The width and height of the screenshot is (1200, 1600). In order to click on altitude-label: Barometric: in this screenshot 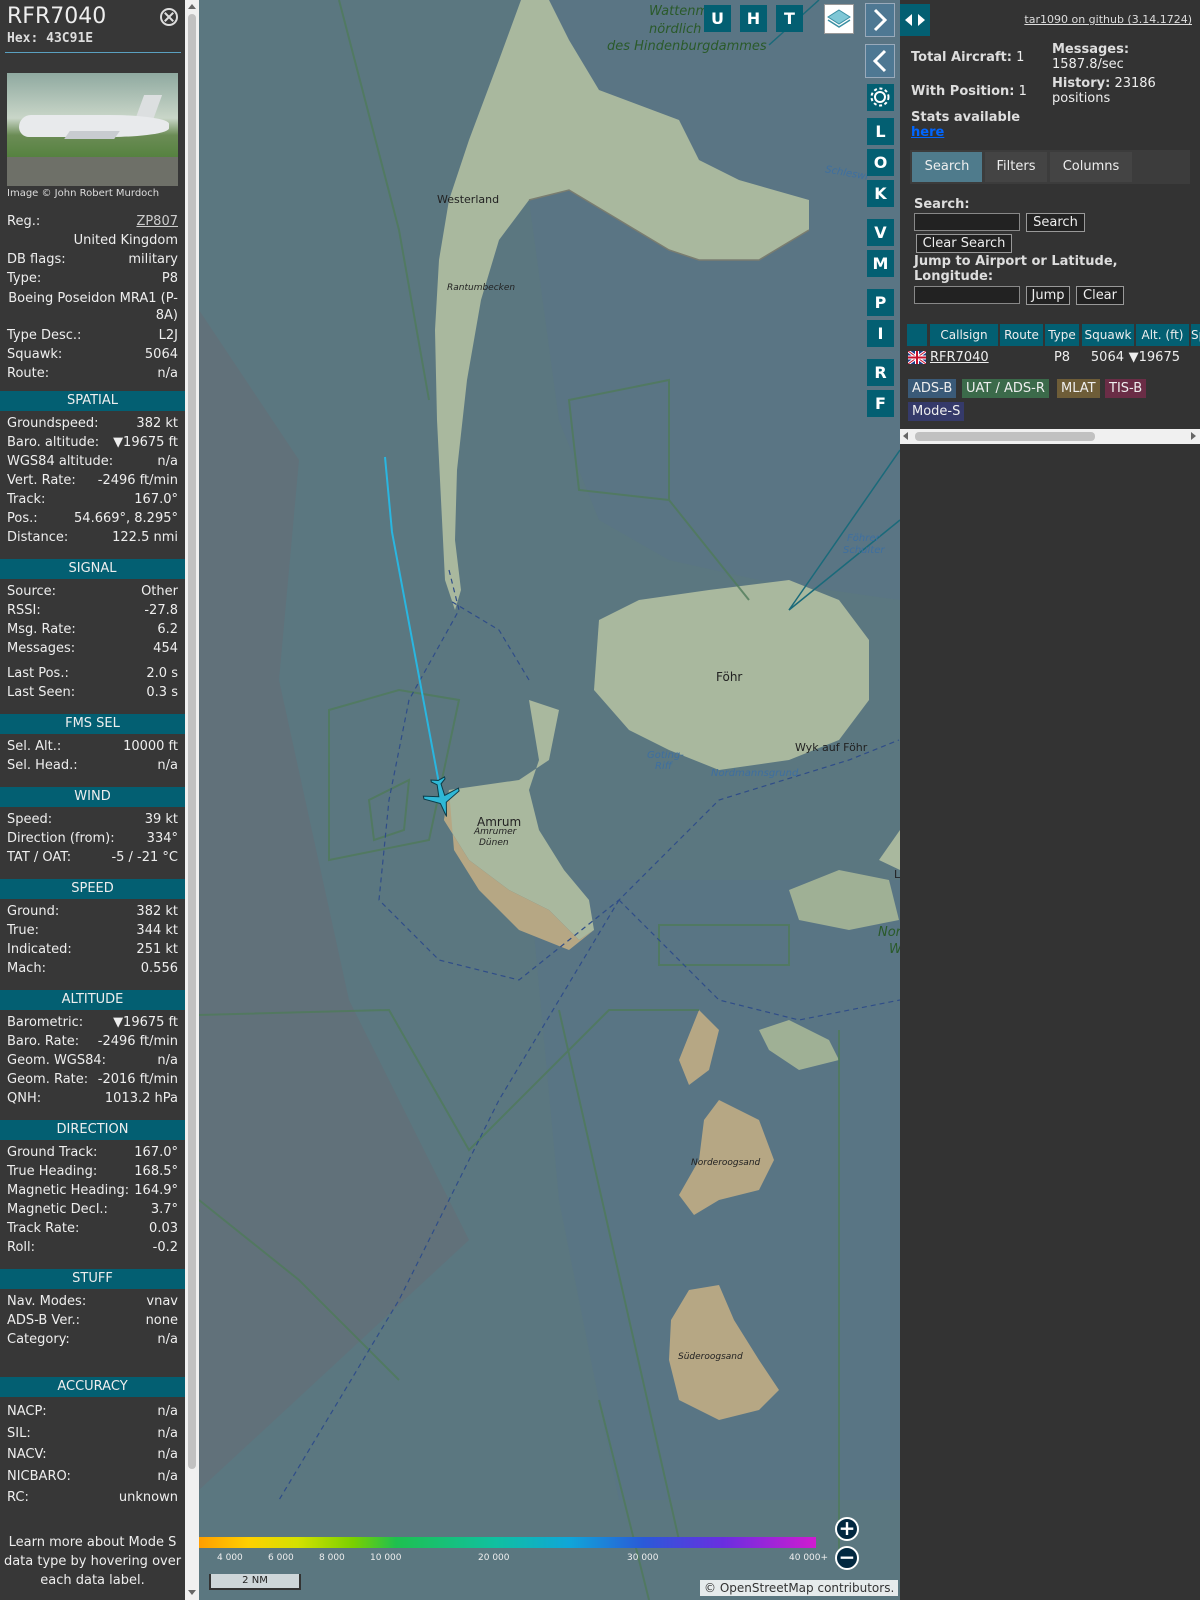, I will do `click(45, 1022)`.